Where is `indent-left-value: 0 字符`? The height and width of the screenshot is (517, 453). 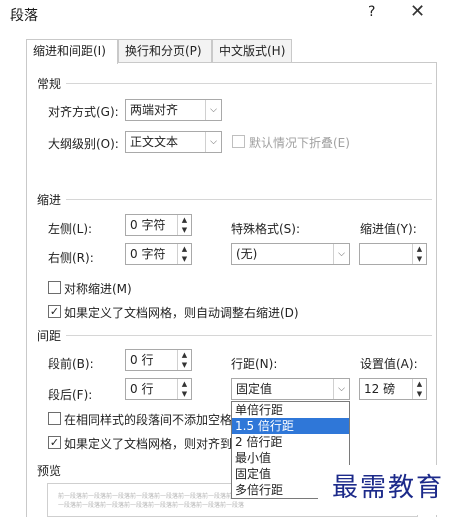
indent-left-value: 0 字符 is located at coordinates (148, 225).